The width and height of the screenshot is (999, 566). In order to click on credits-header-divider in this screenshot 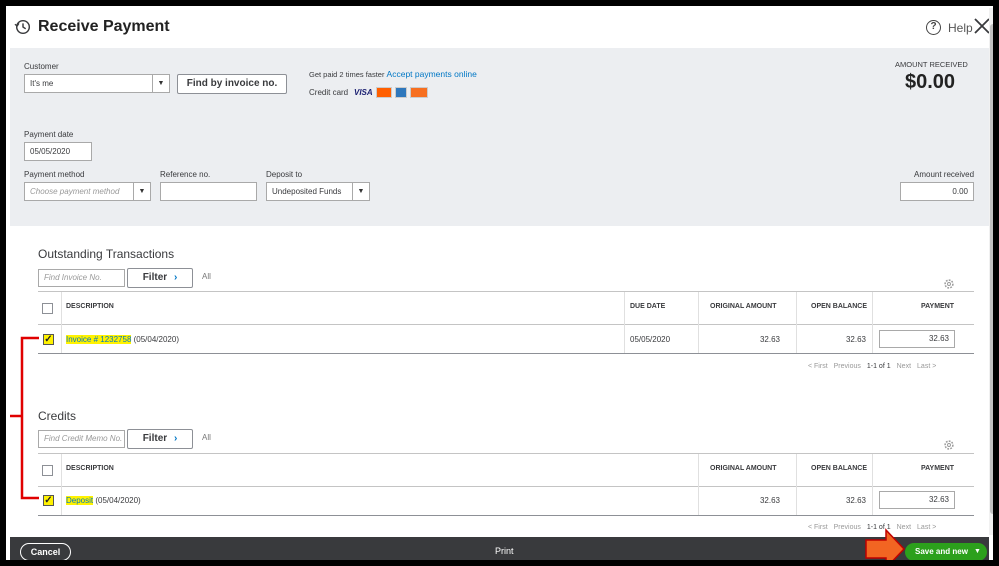, I will do `click(506, 486)`.